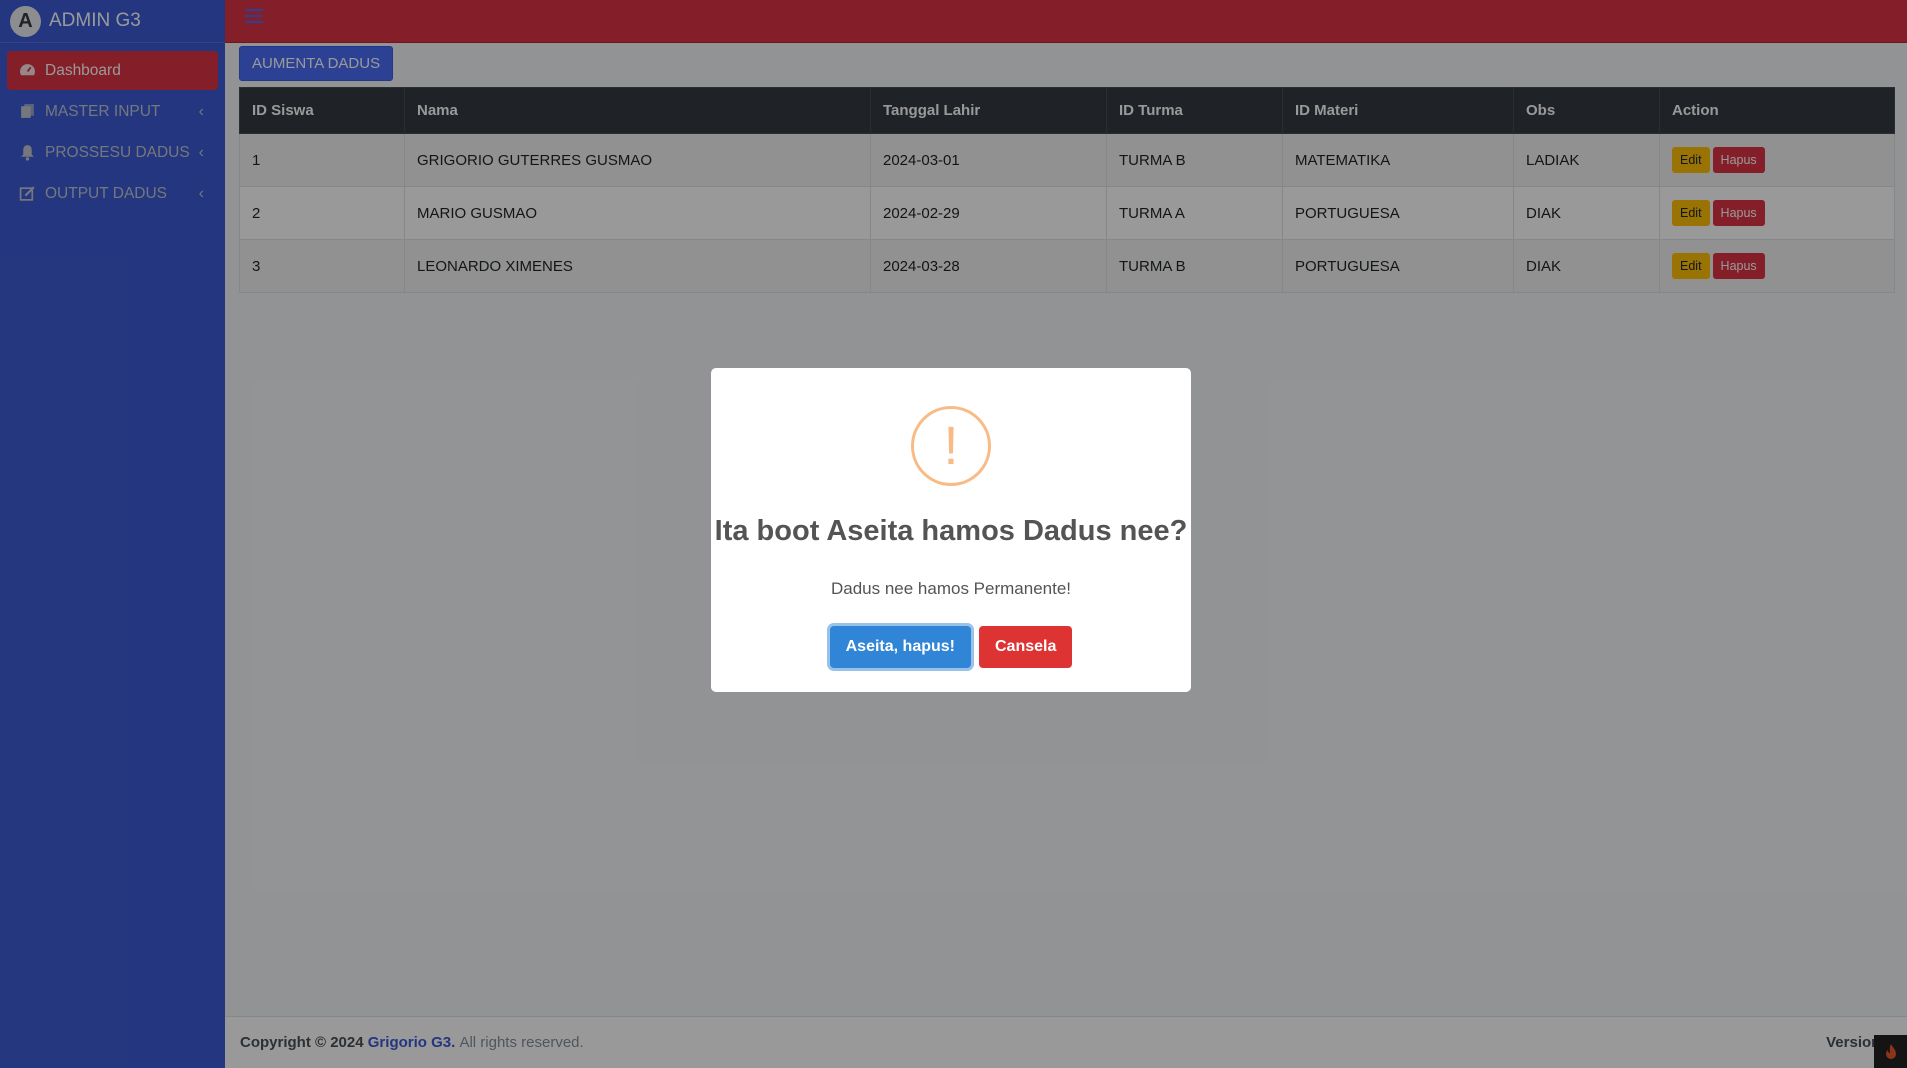  I want to click on warning-icon: !, so click(951, 446).